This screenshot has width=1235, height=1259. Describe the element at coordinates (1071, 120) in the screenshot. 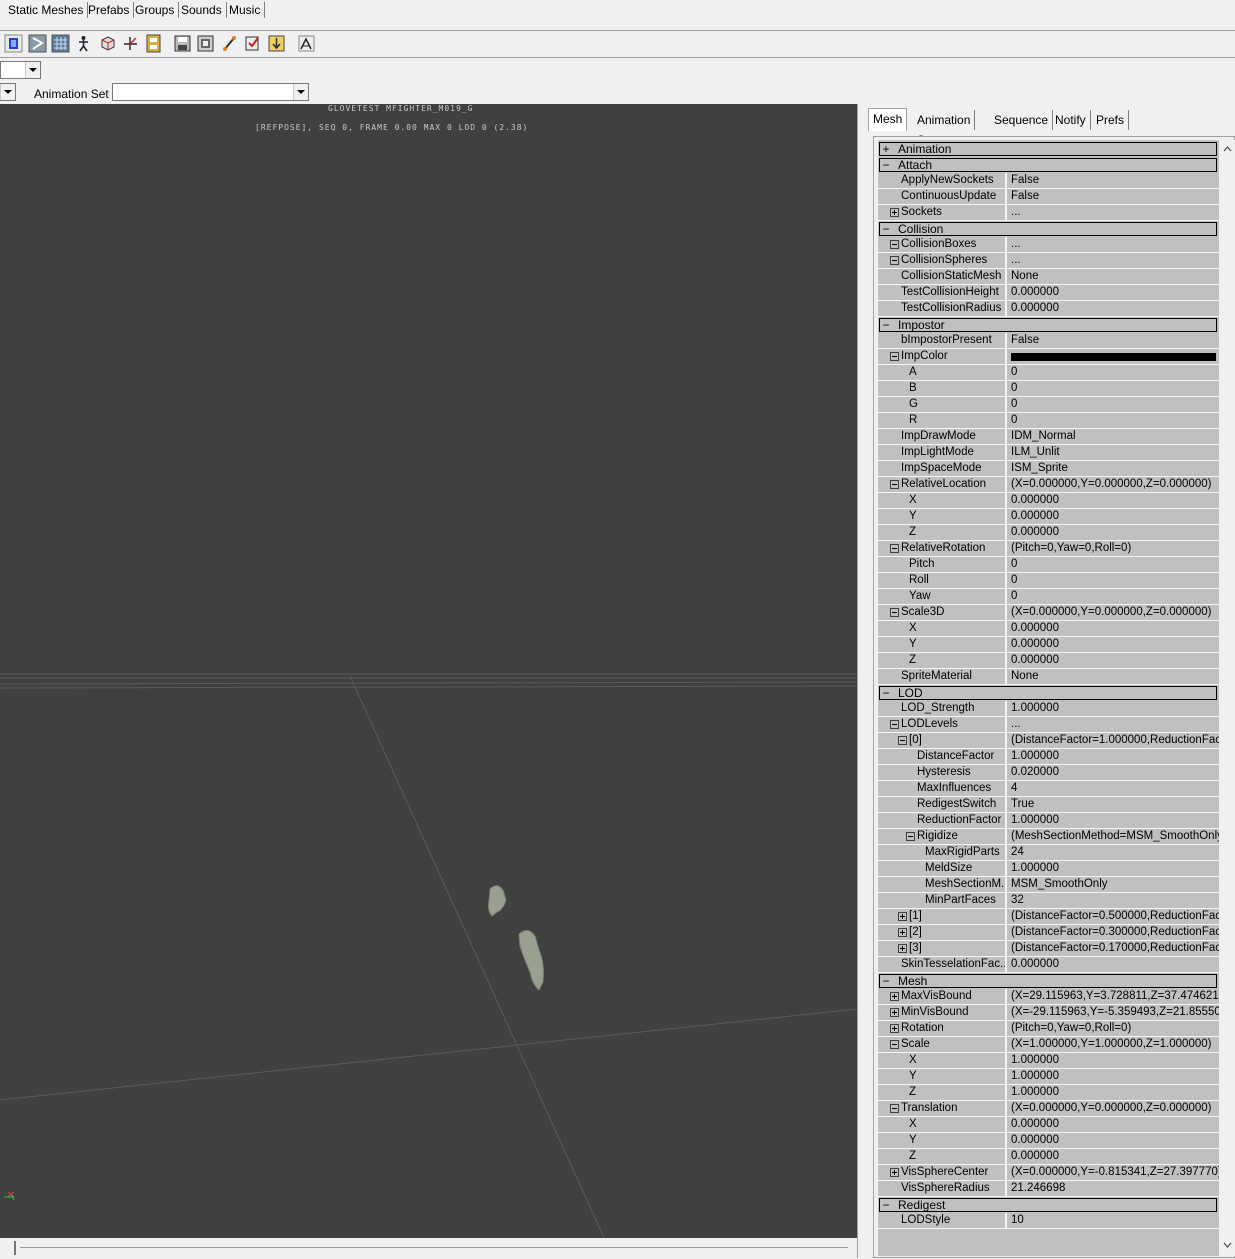

I see `tab-notify: Notify` at that location.